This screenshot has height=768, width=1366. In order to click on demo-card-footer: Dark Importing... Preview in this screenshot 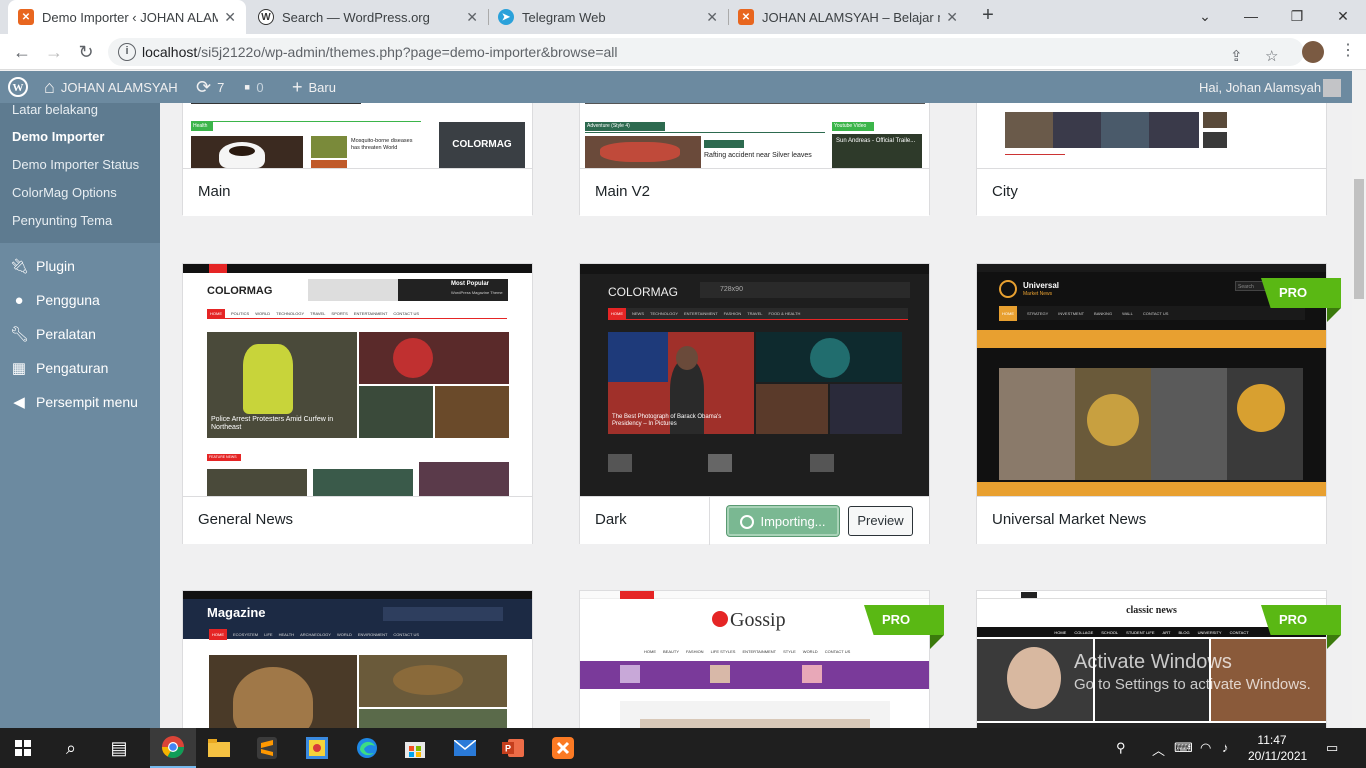, I will do `click(754, 520)`.